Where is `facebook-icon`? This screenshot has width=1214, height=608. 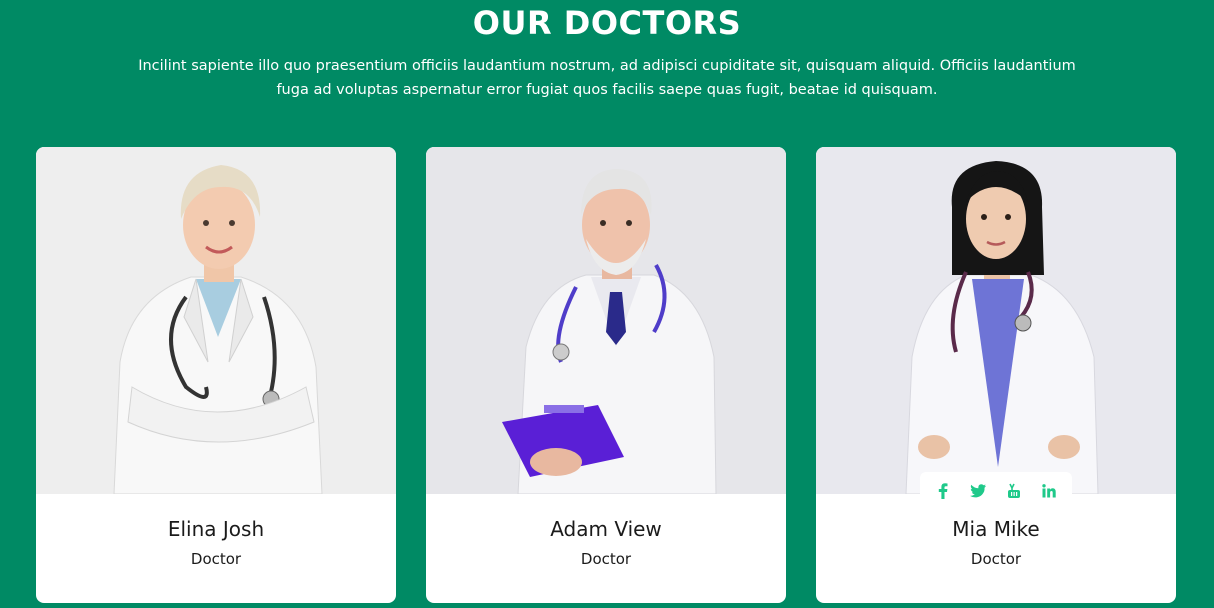
facebook-icon is located at coordinates (943, 491).